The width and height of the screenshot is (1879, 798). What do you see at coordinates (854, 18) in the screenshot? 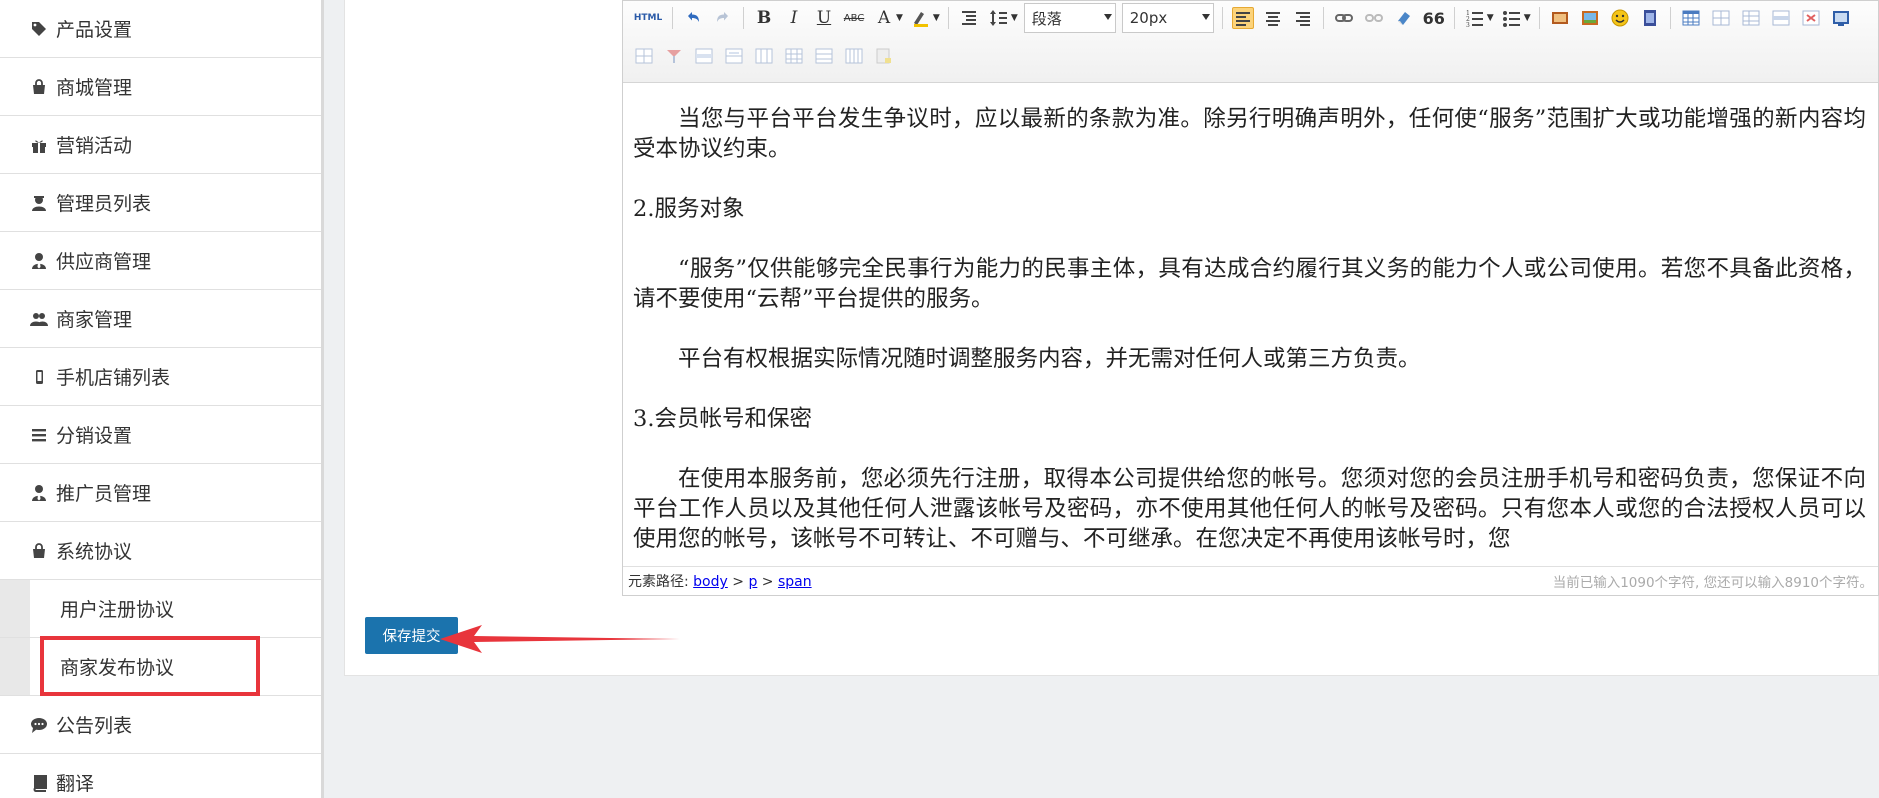
I see `strikethrough-button: ABC` at bounding box center [854, 18].